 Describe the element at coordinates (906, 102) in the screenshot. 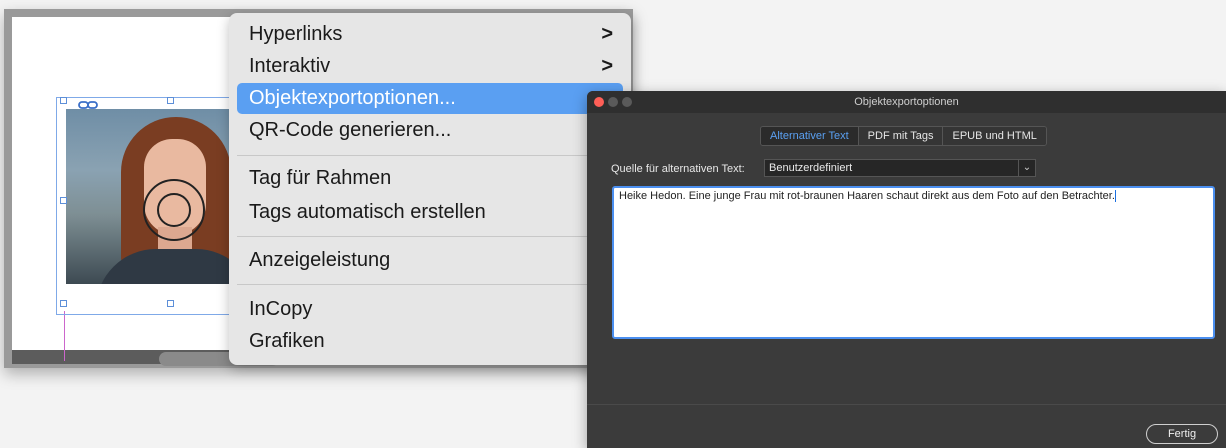

I see `dialog-title: Objektexportoptionen` at that location.